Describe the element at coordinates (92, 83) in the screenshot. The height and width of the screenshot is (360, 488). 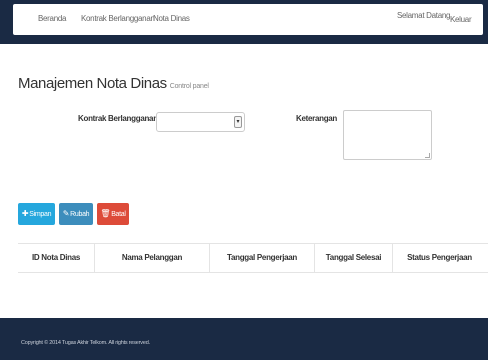
I see `page-title-text: Manajemen Nota Dinas` at that location.